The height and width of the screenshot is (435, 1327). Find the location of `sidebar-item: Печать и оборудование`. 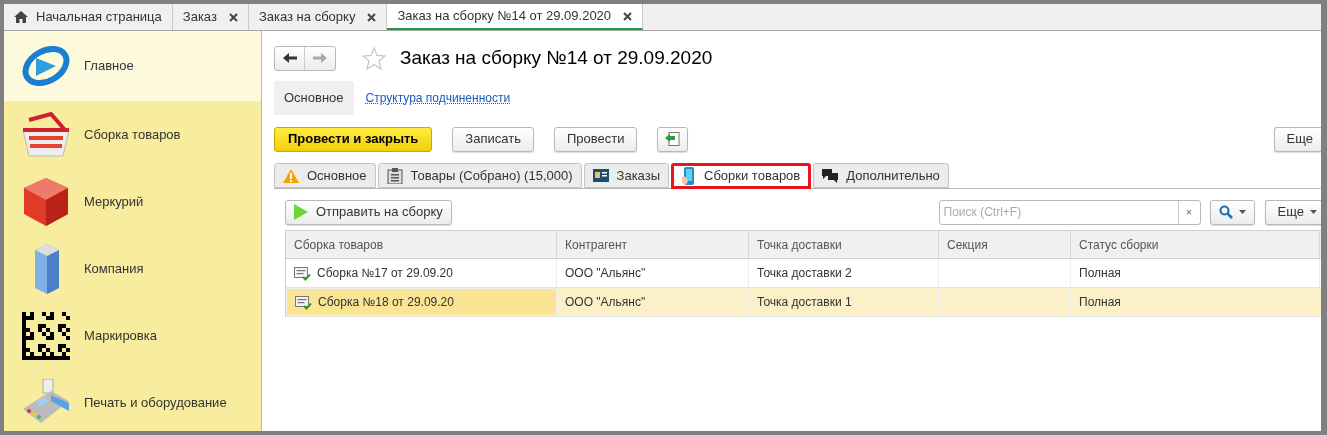

sidebar-item: Печать и оборудование is located at coordinates (132, 402).